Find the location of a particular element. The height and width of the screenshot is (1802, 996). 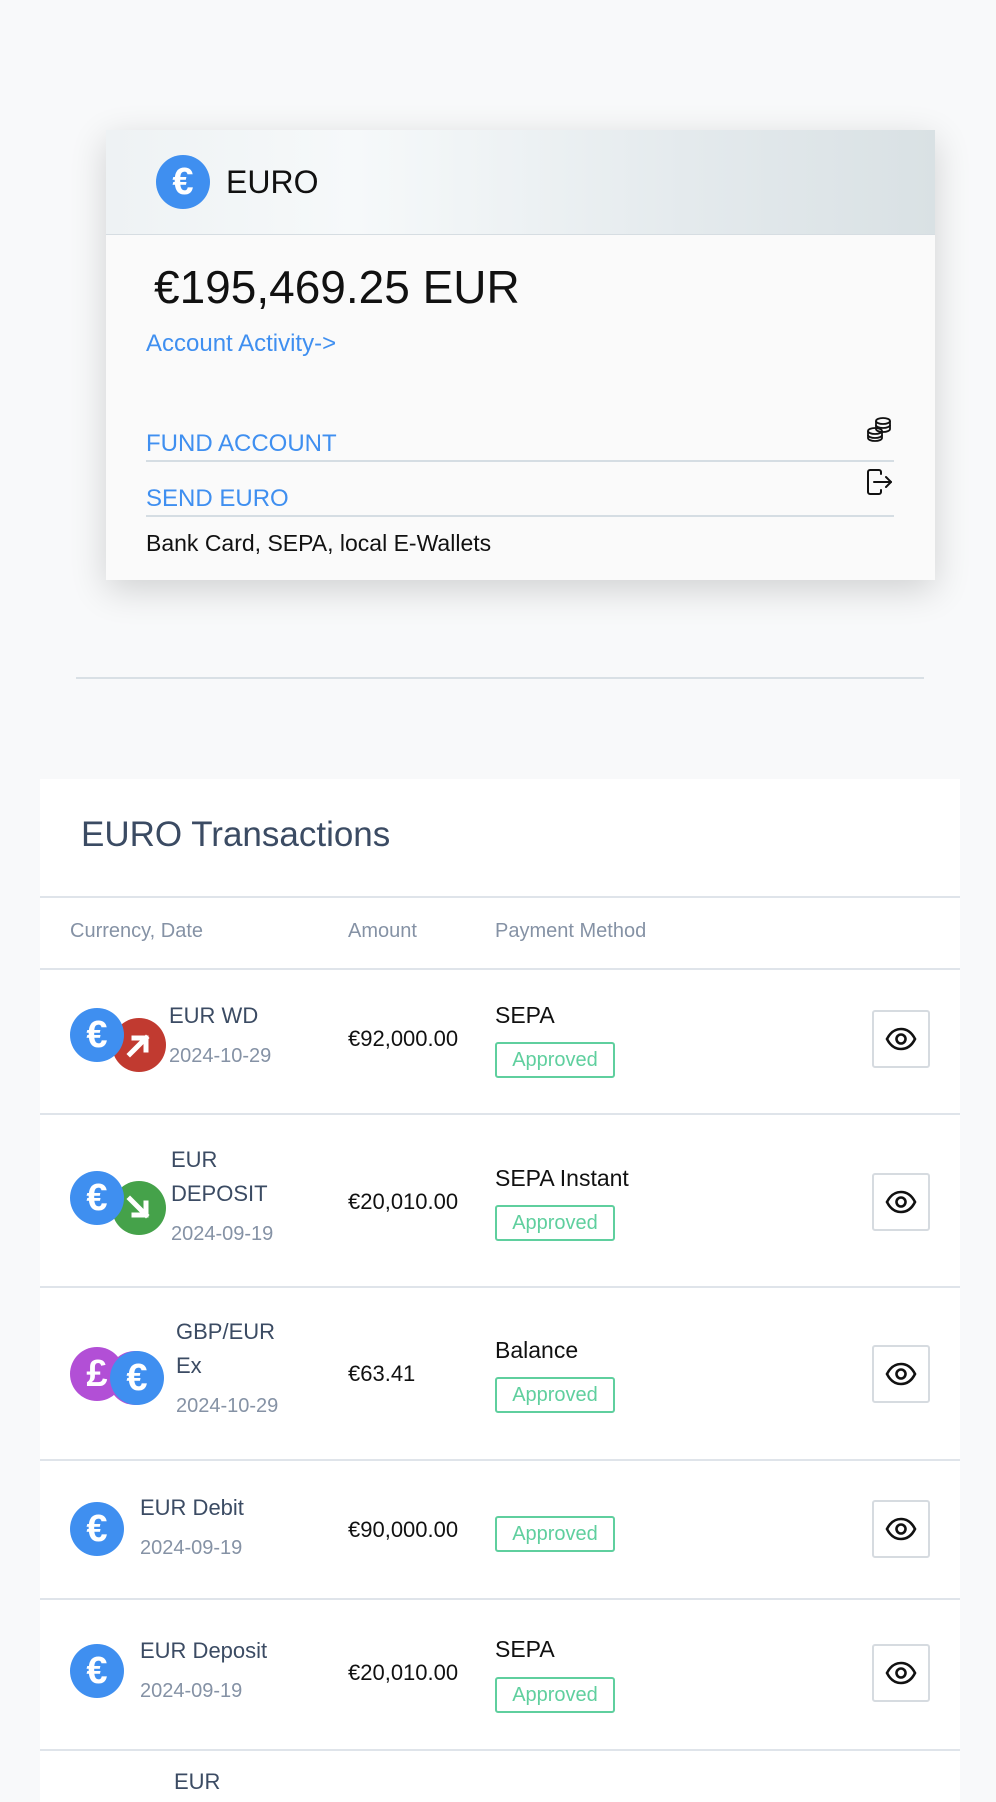

column-currency-date: Currency, Date is located at coordinates (137, 931).